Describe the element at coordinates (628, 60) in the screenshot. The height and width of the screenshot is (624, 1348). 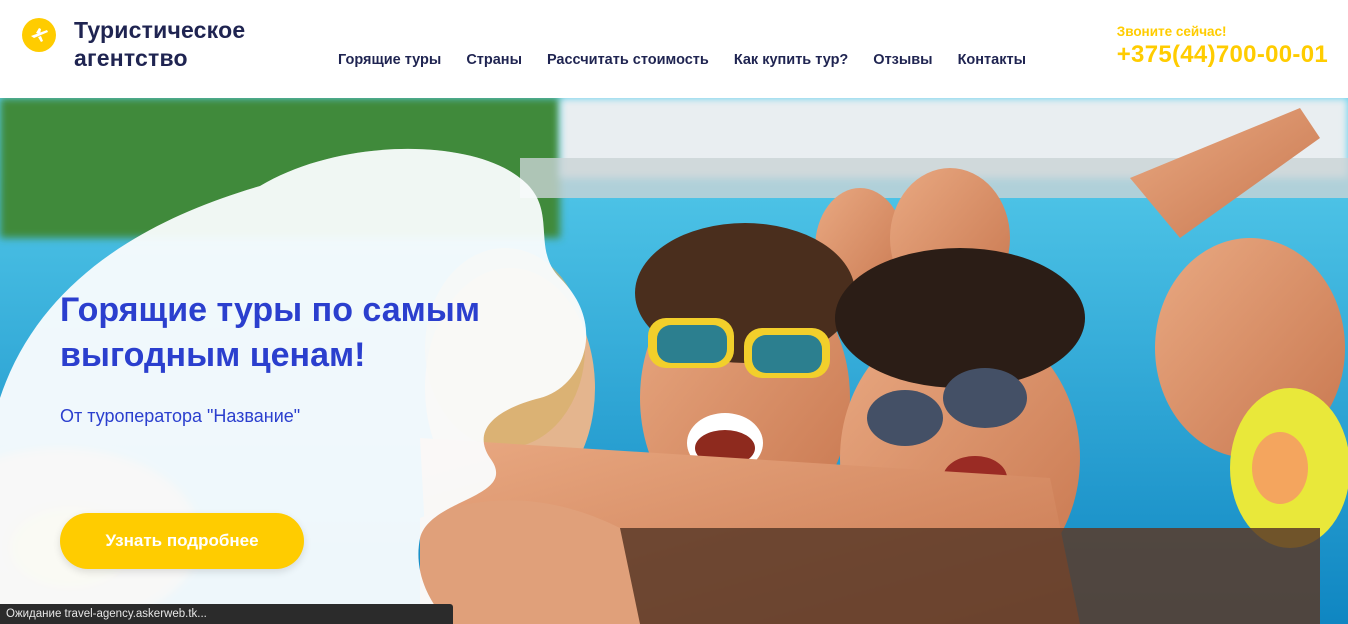
I see `nav-calculate-cost: Рассчитать стоимость` at that location.